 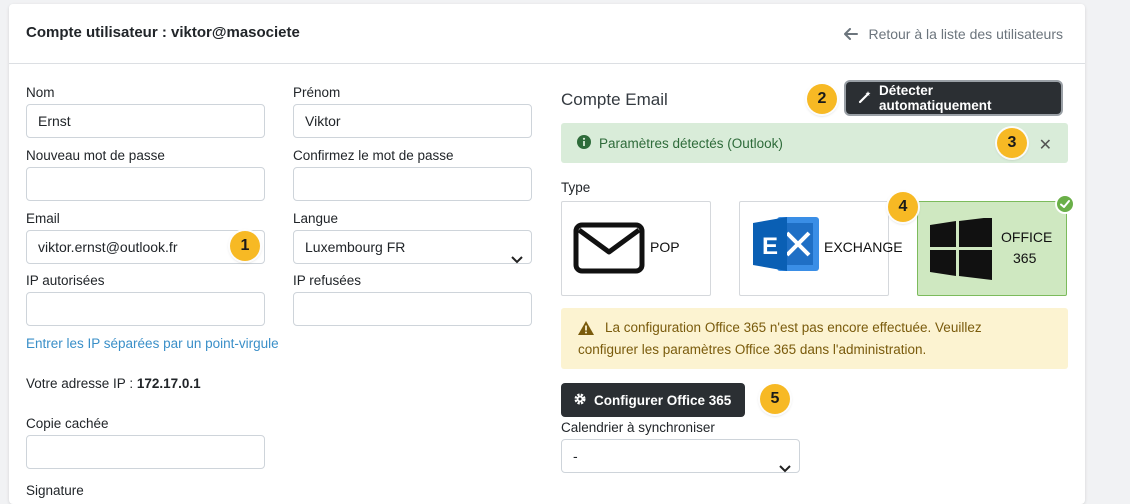 What do you see at coordinates (691, 143) in the screenshot?
I see `detected-message: Paramètres détectés (Outlook)` at bounding box center [691, 143].